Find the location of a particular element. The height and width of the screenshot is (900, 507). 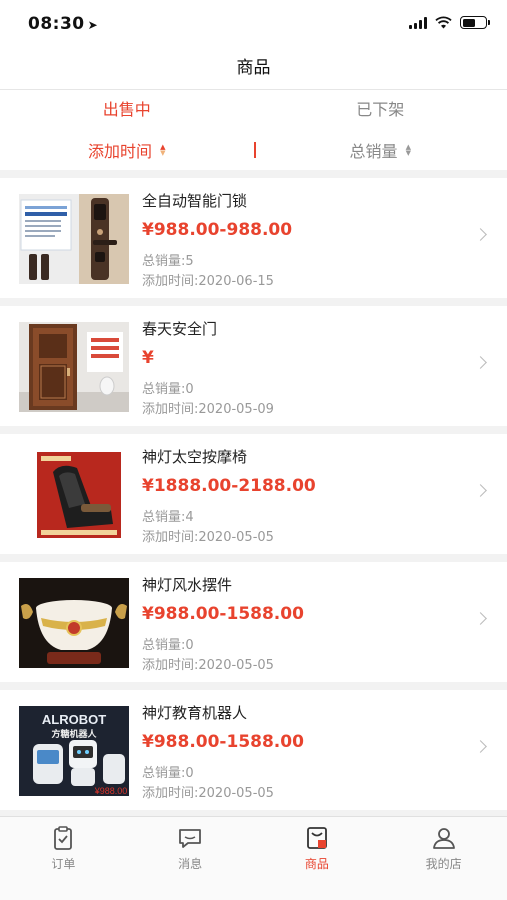

tab-my-store: 我的店 is located at coordinates (443, 858).